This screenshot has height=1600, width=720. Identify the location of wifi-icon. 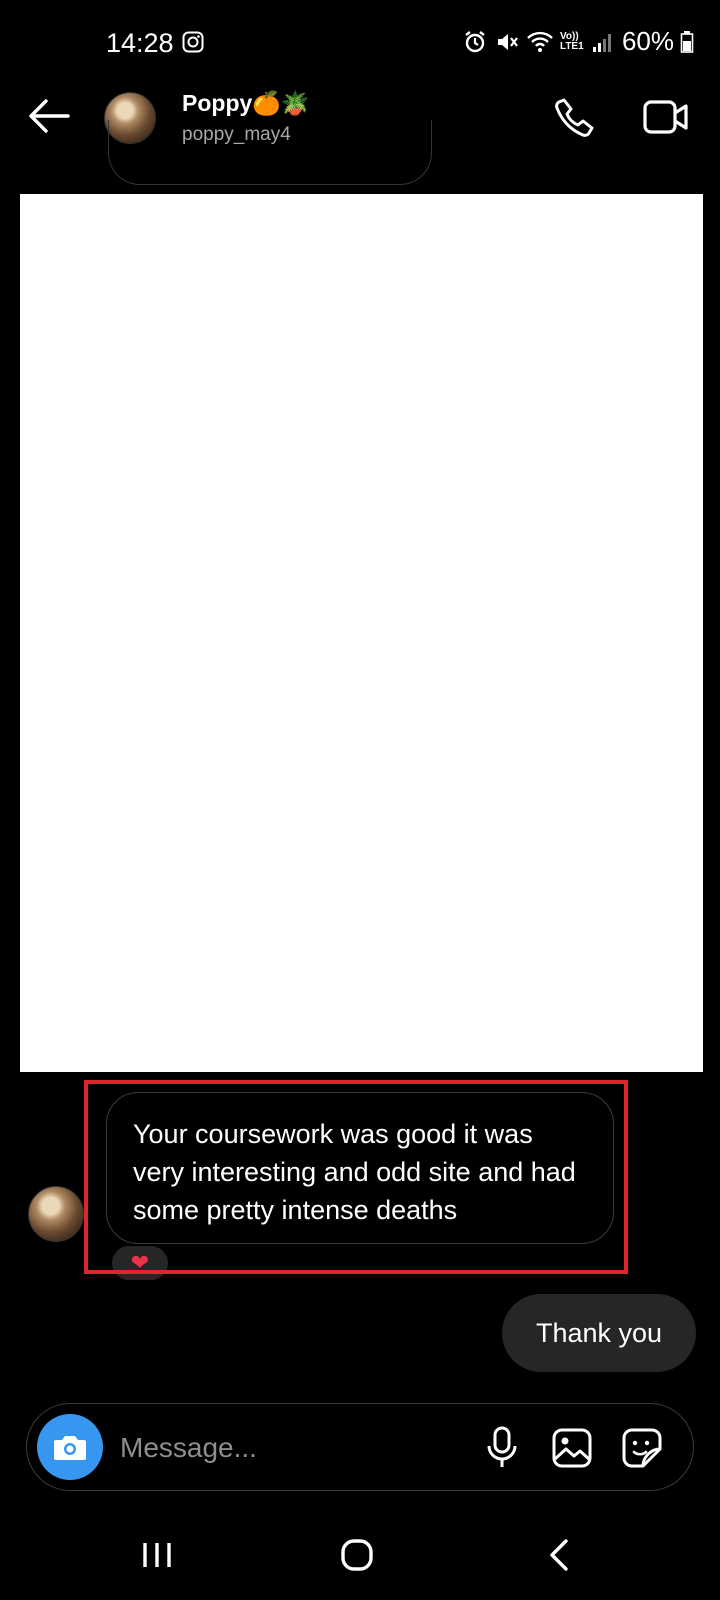
(540, 42).